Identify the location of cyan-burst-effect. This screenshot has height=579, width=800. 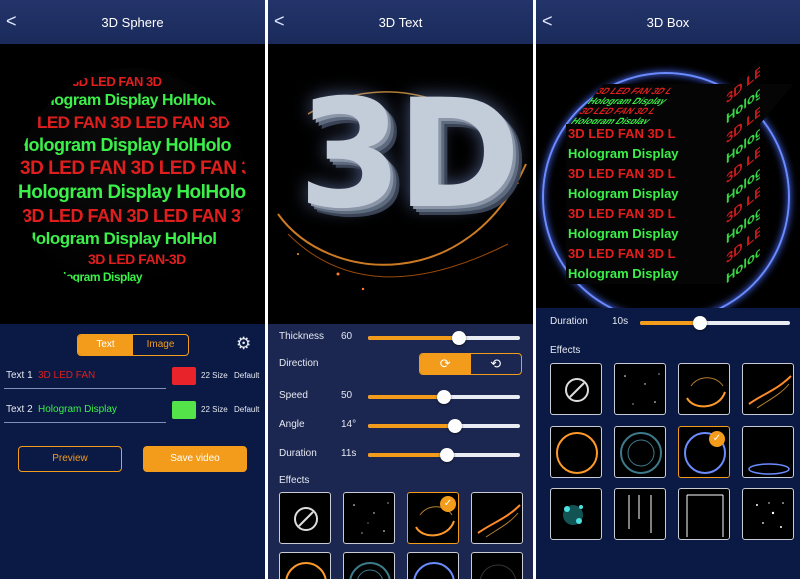
(573, 515).